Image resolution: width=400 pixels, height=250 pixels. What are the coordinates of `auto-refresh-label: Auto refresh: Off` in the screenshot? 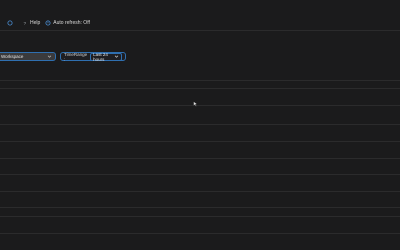 It's located at (71, 23).